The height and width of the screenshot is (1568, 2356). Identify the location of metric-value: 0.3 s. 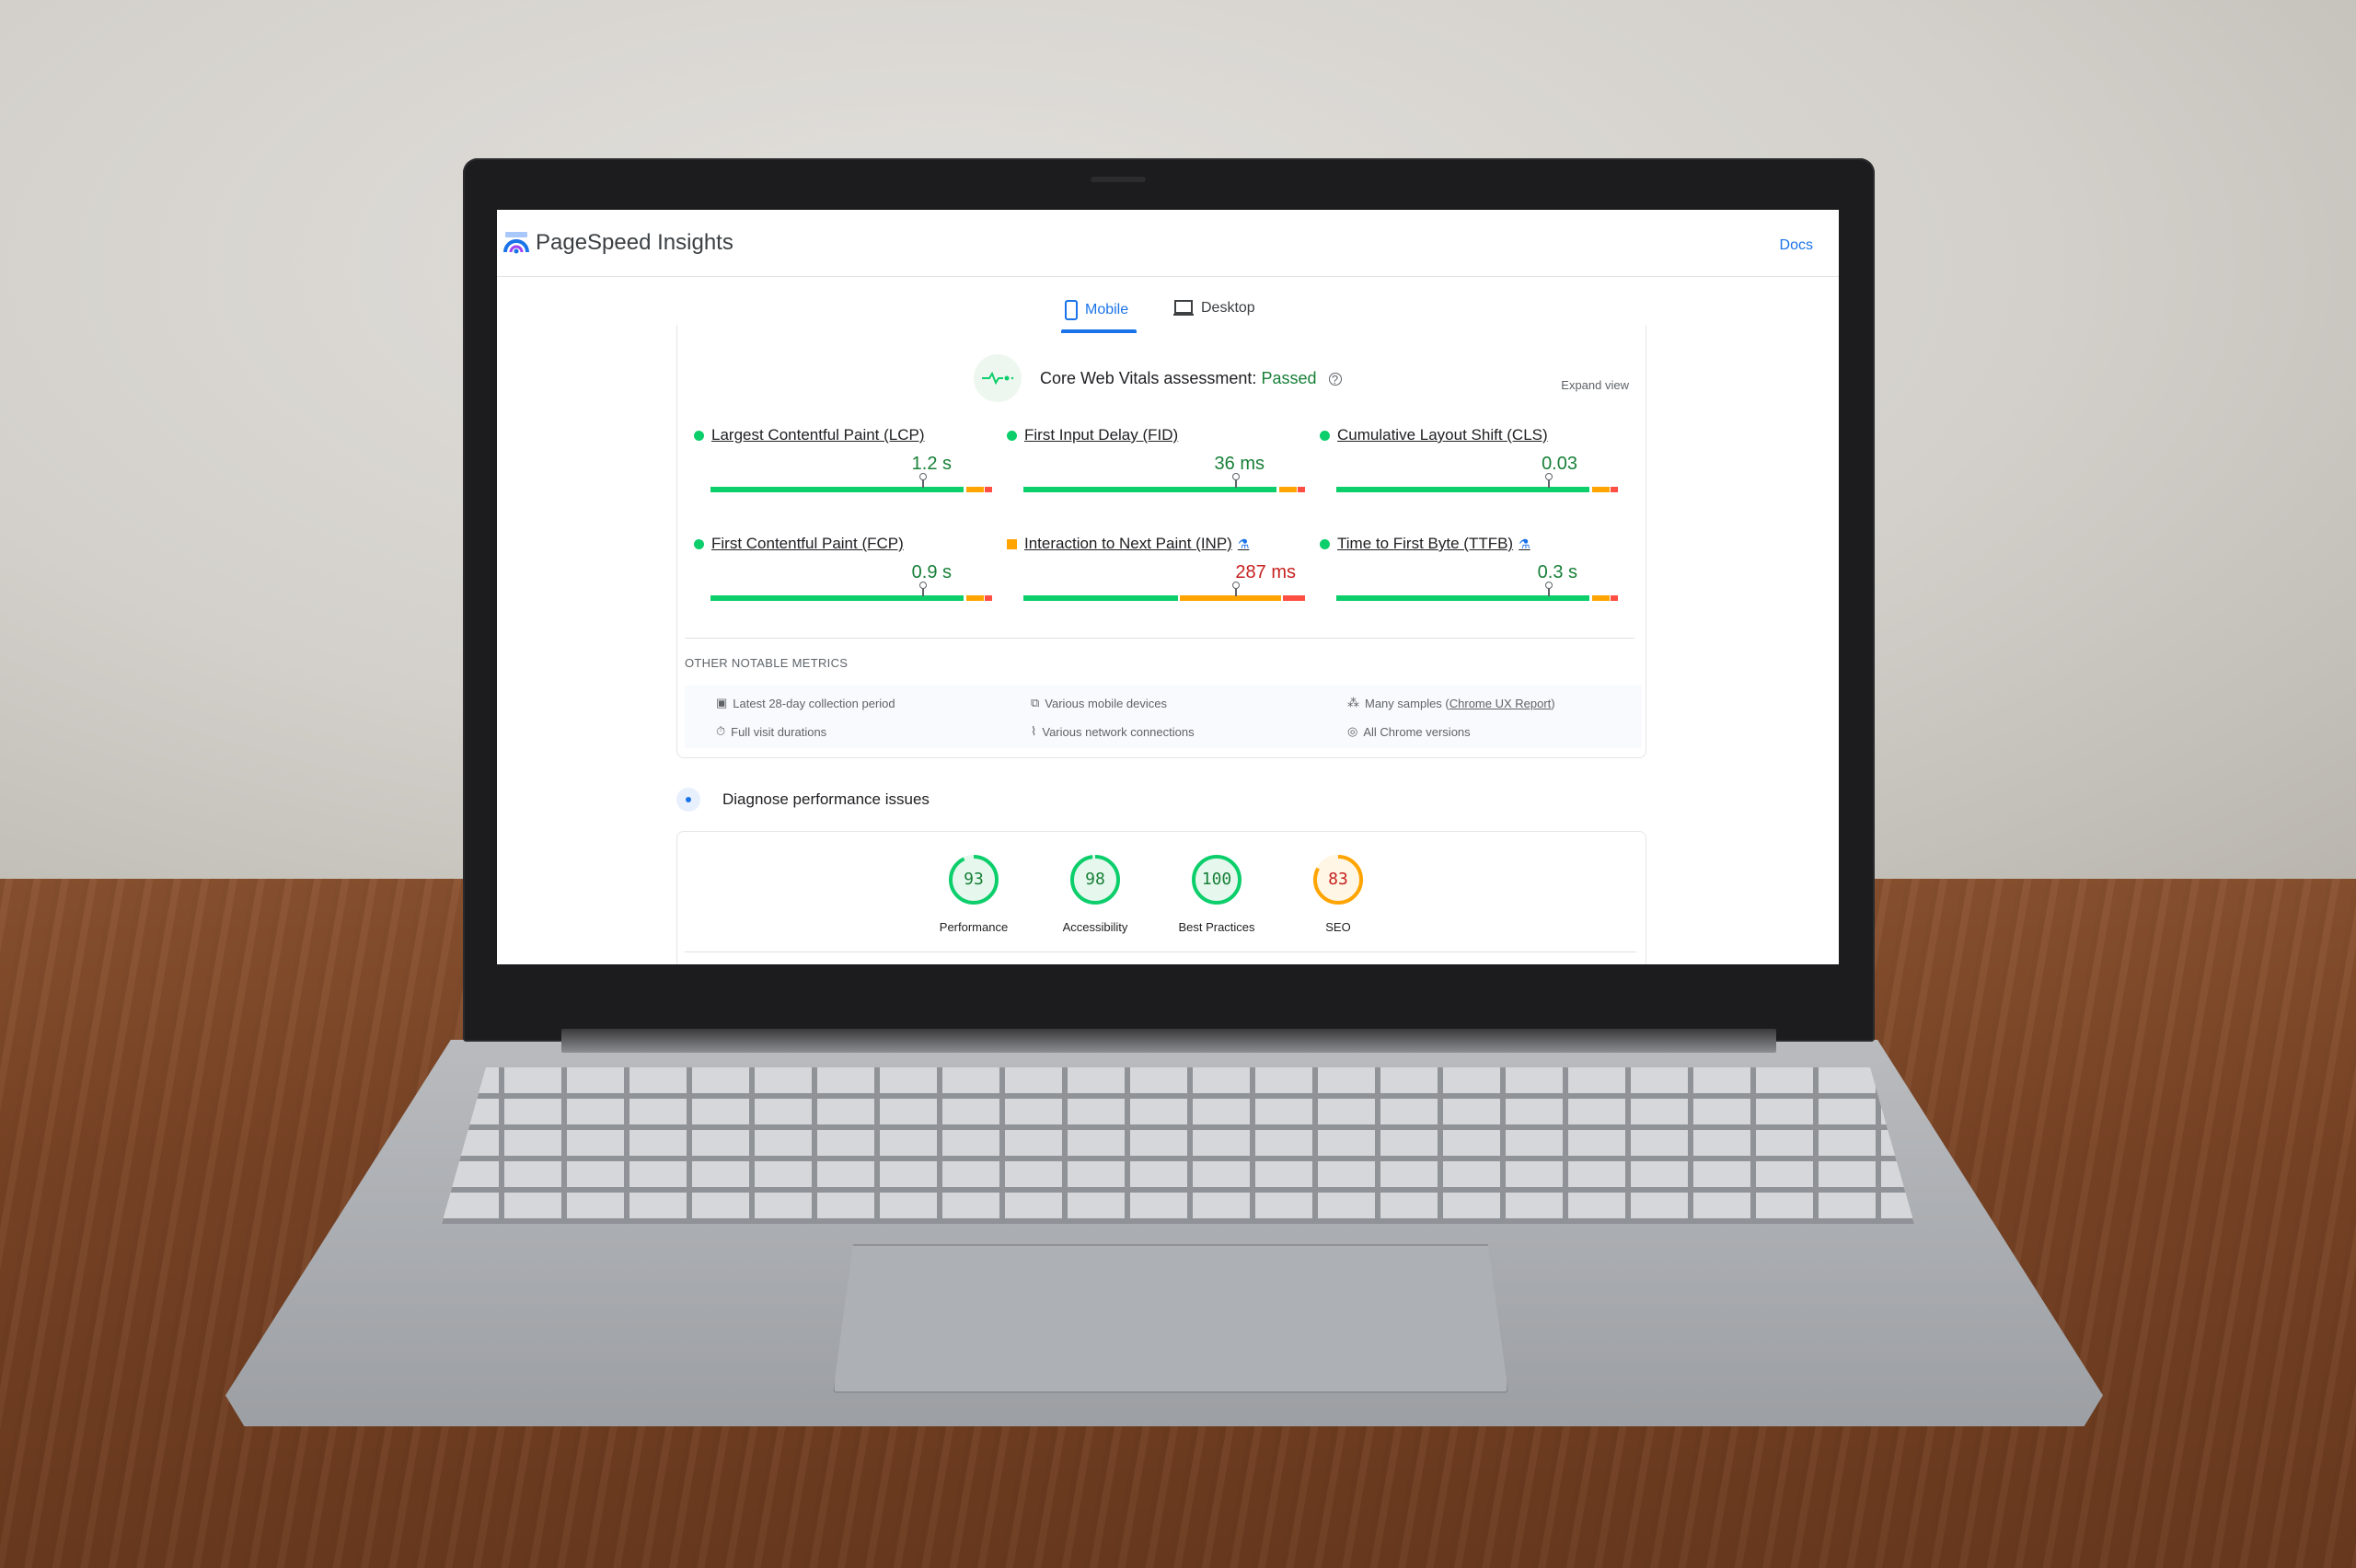
(1557, 572).